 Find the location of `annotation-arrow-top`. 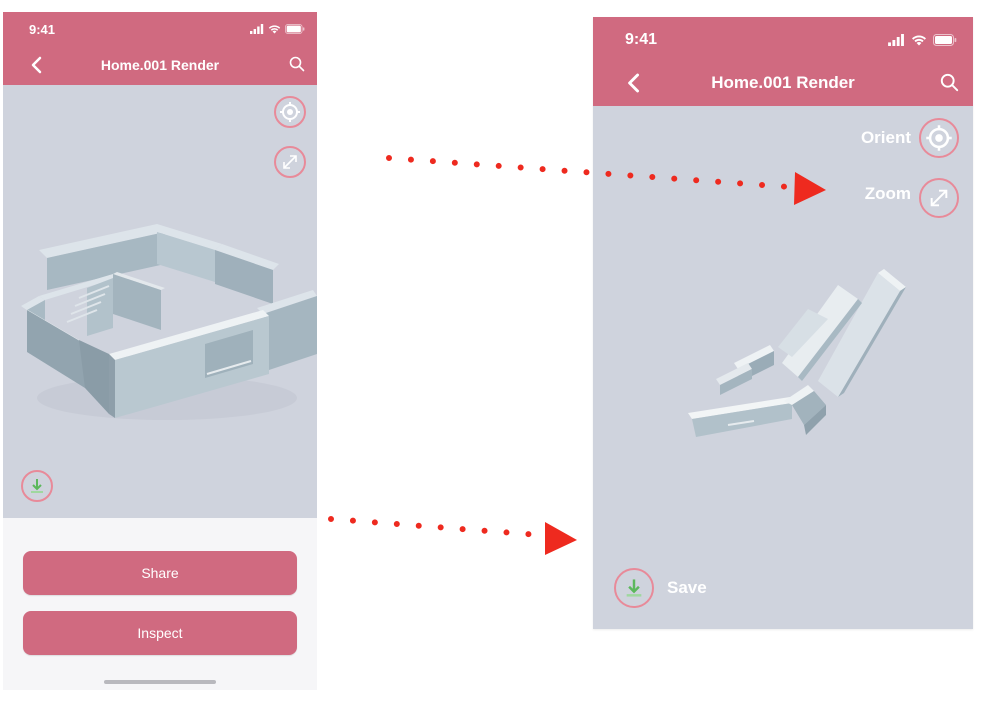

annotation-arrow-top is located at coordinates (606, 180).